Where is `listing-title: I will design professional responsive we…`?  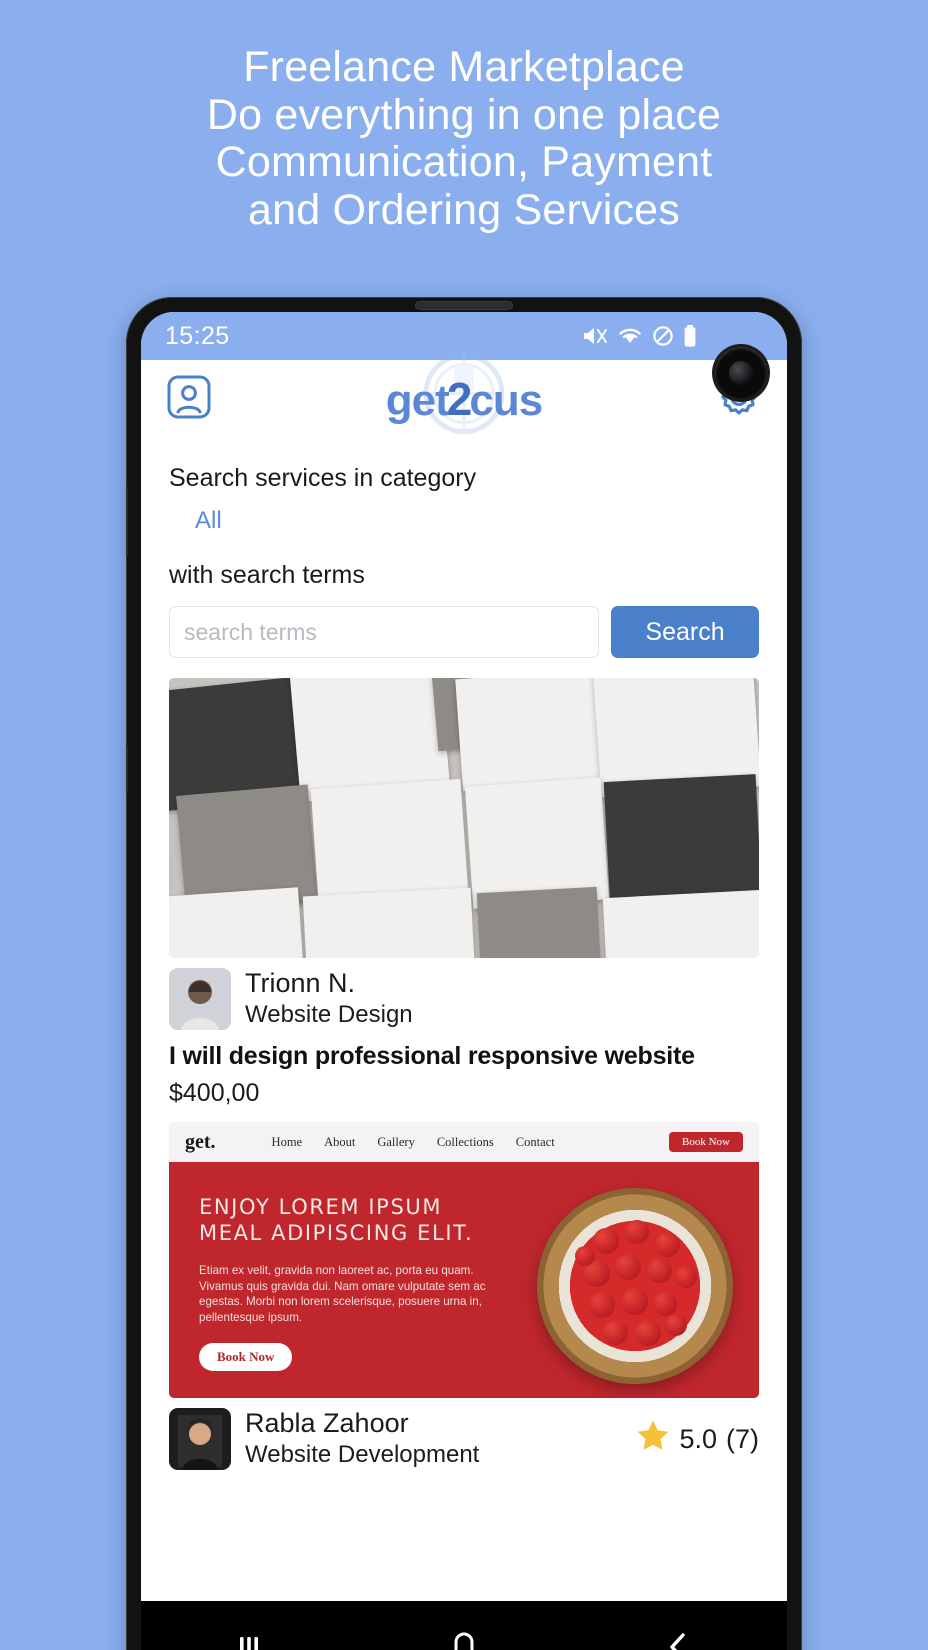 listing-title: I will design professional responsive we… is located at coordinates (464, 1056).